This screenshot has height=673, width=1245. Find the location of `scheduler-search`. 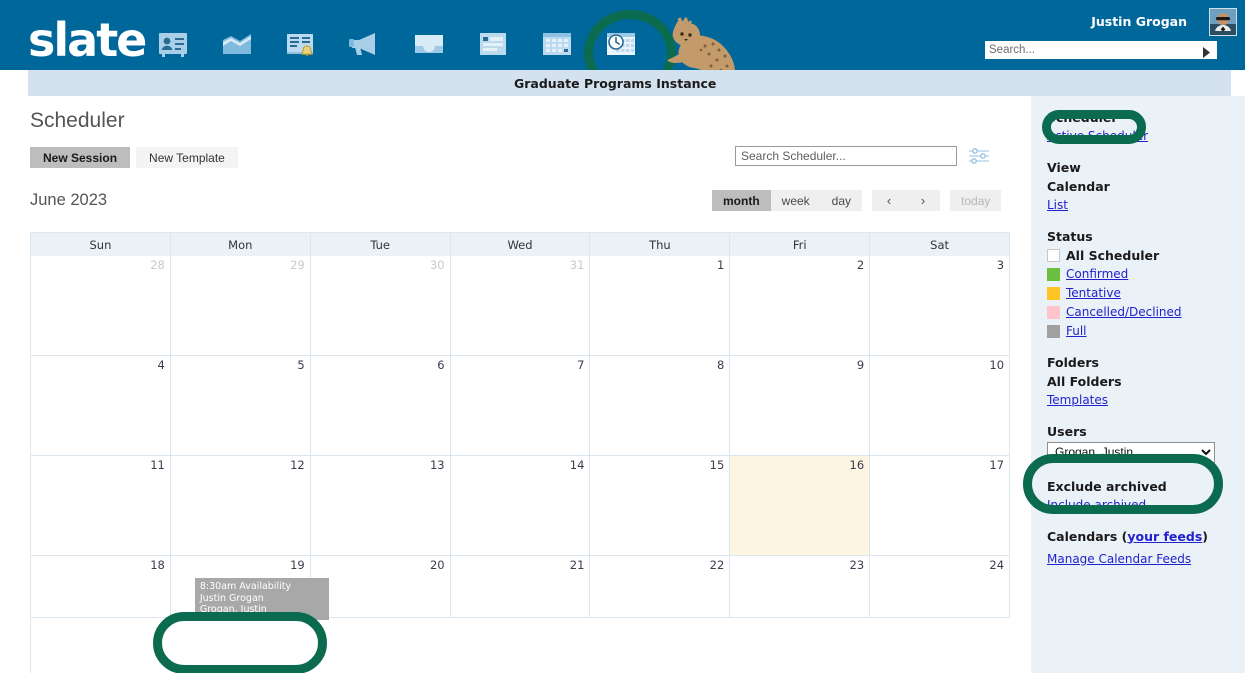

scheduler-search is located at coordinates (846, 156).